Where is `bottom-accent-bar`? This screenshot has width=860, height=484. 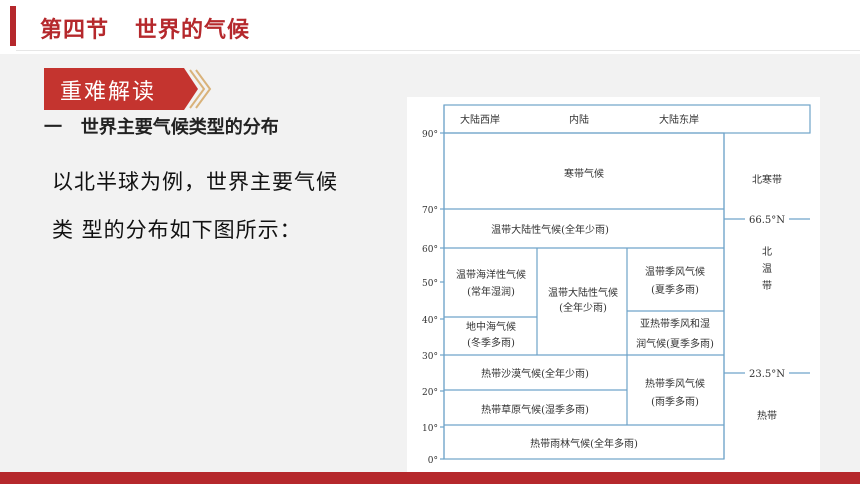 bottom-accent-bar is located at coordinates (430, 478).